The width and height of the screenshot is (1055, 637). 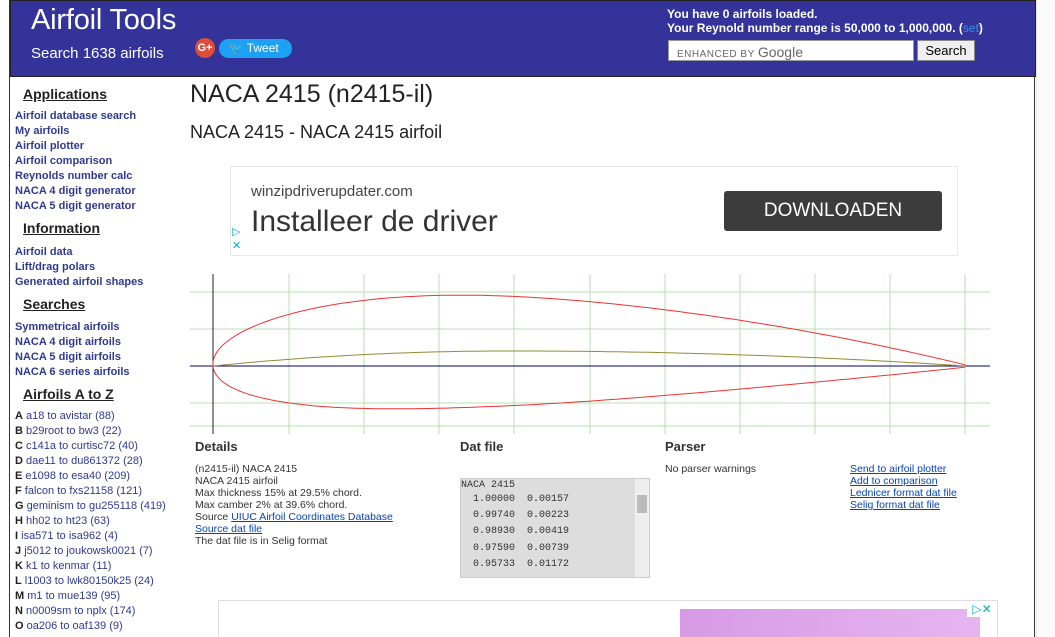 What do you see at coordinates (1045, 318) in the screenshot?
I see `page-scrollbar` at bounding box center [1045, 318].